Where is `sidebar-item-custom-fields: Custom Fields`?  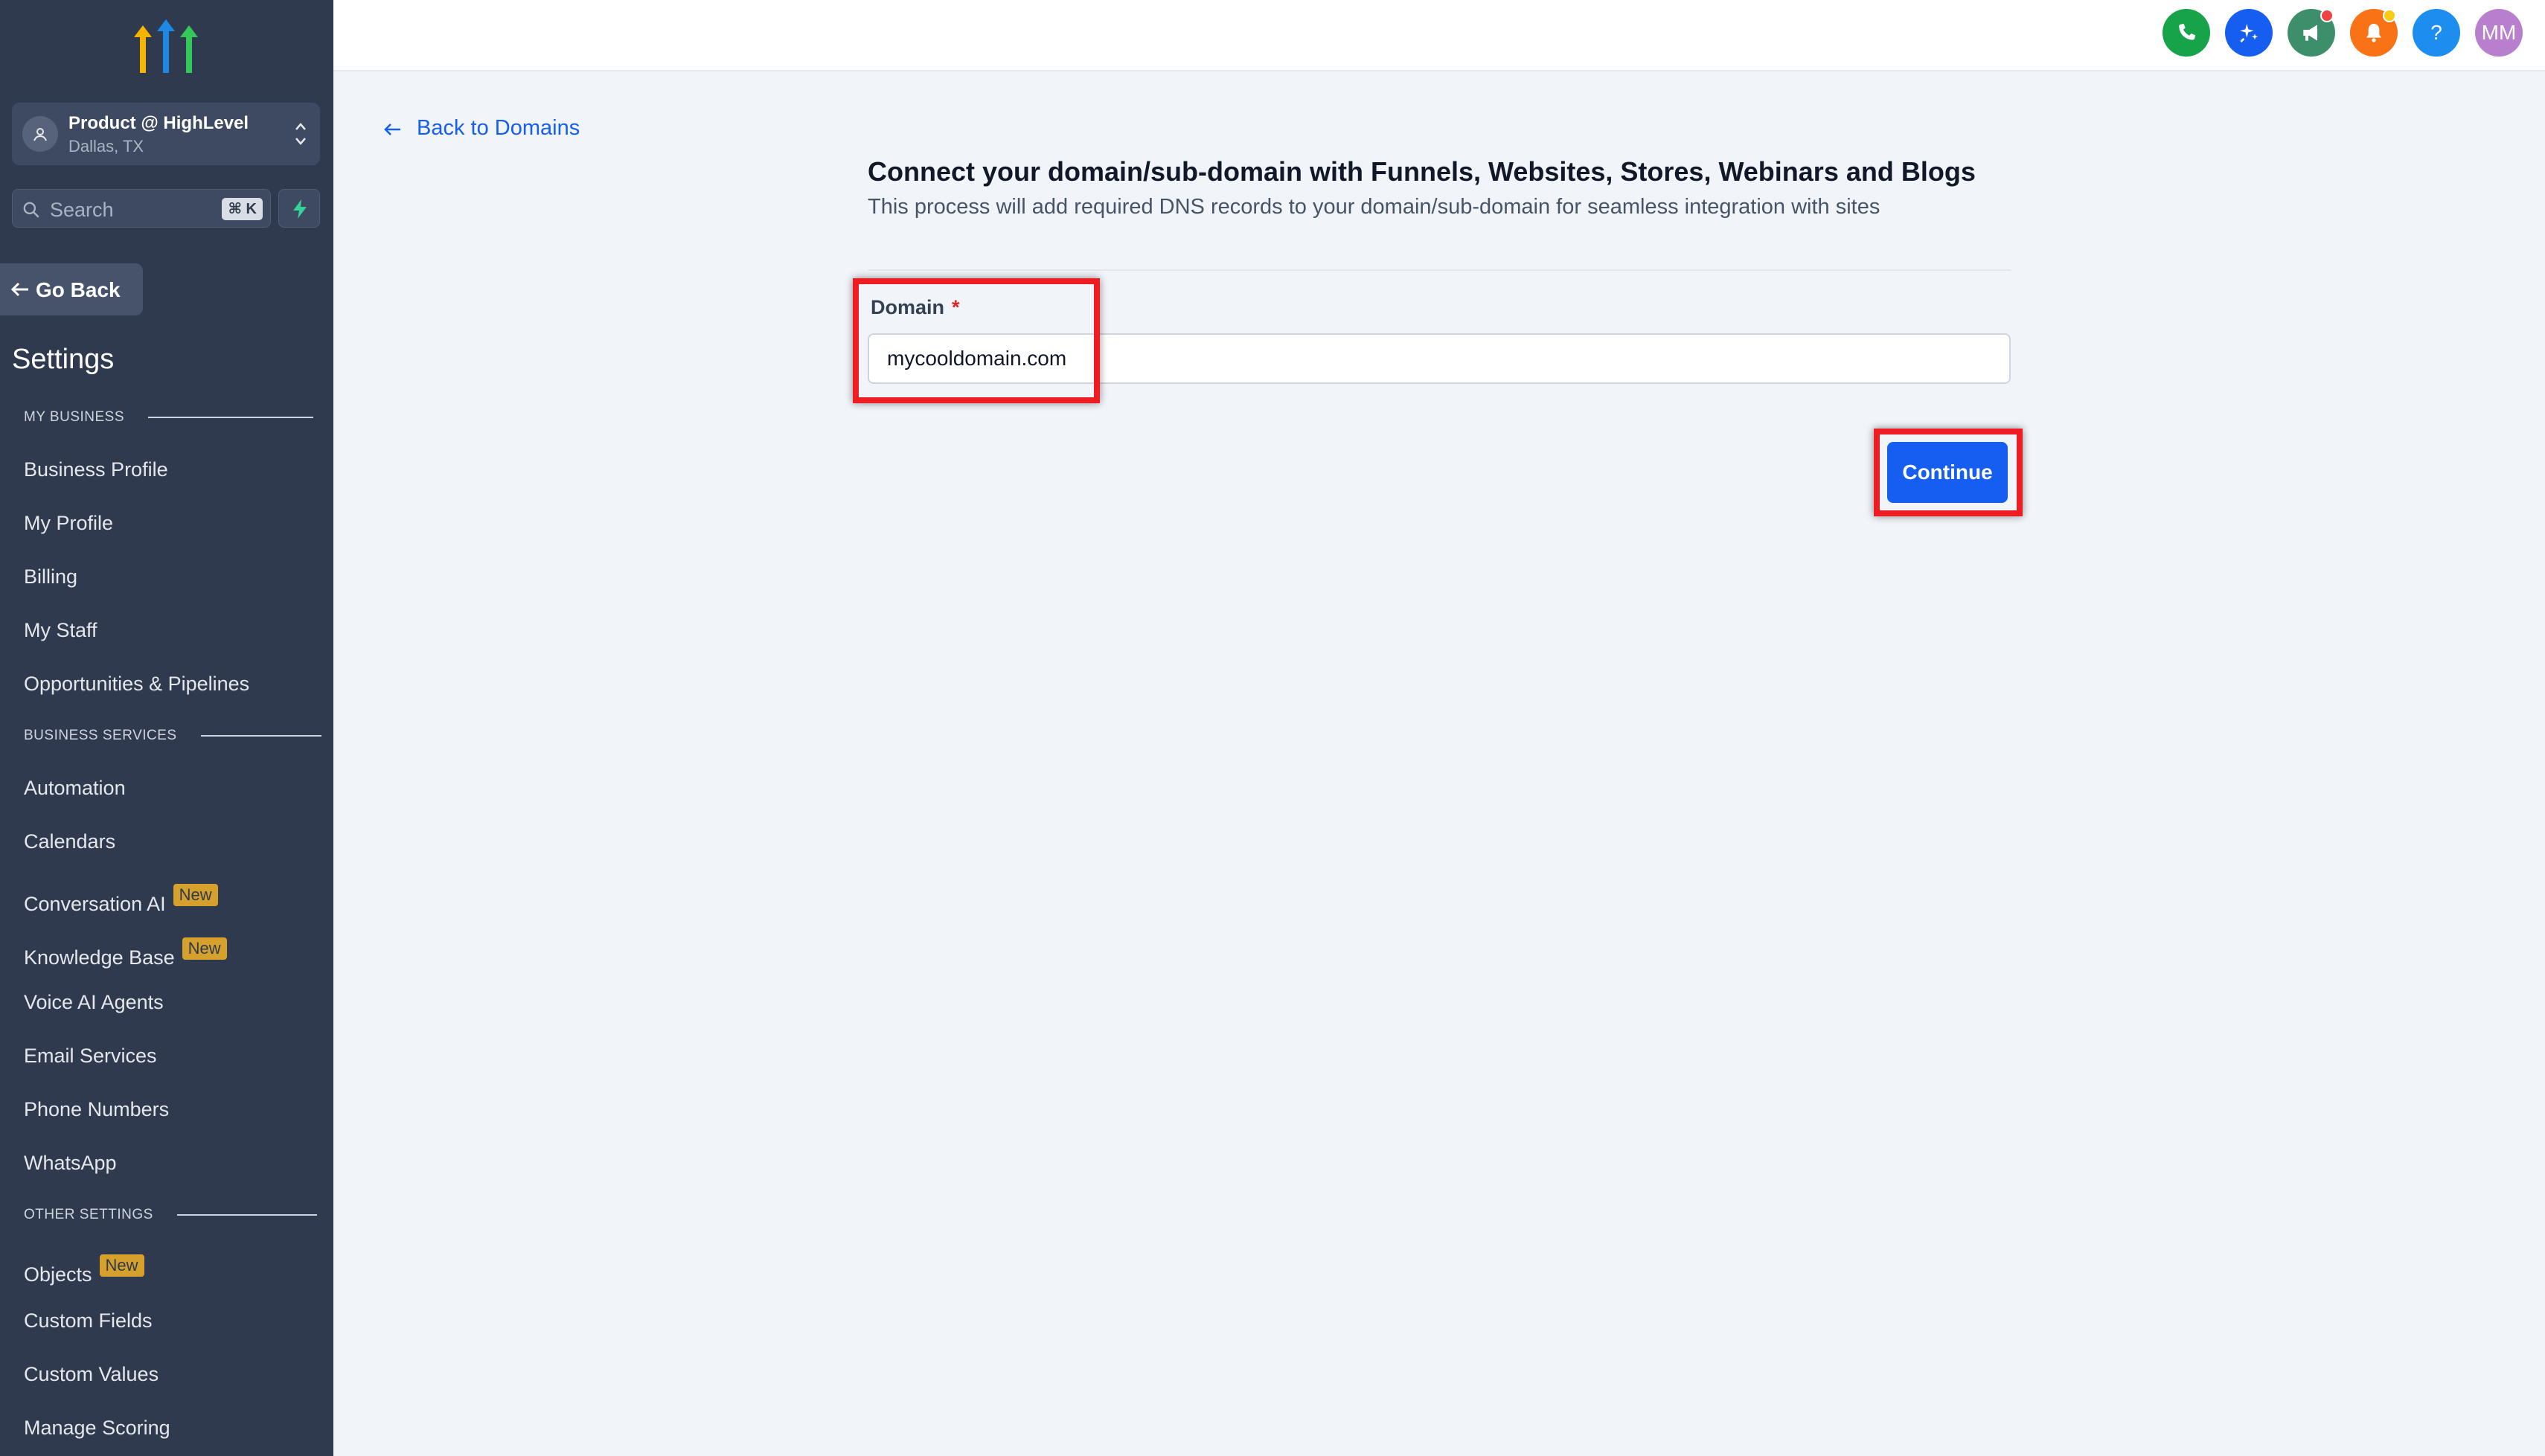 sidebar-item-custom-fields: Custom Fields is located at coordinates (88, 1320).